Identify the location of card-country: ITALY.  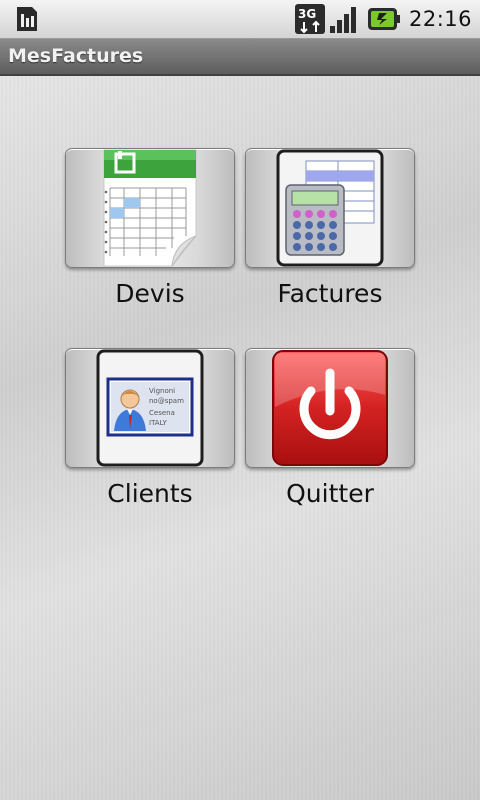
(158, 423).